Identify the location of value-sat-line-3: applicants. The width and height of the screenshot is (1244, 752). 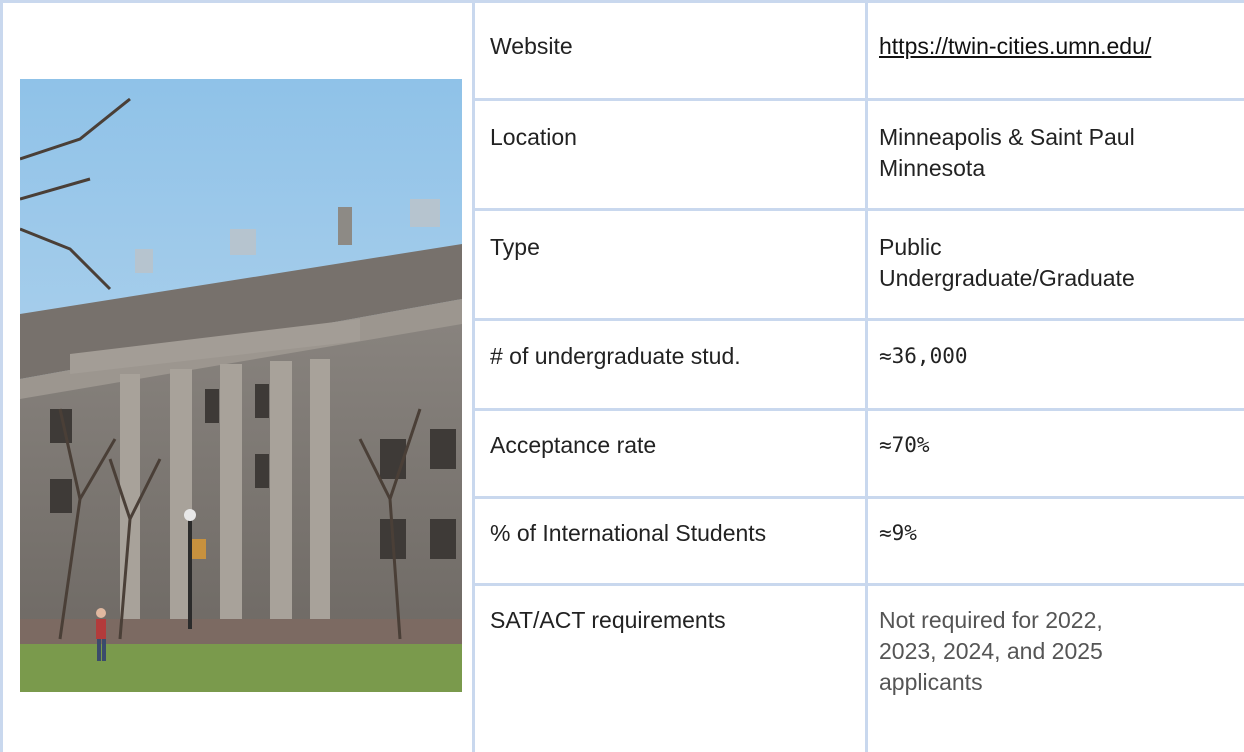
(931, 682).